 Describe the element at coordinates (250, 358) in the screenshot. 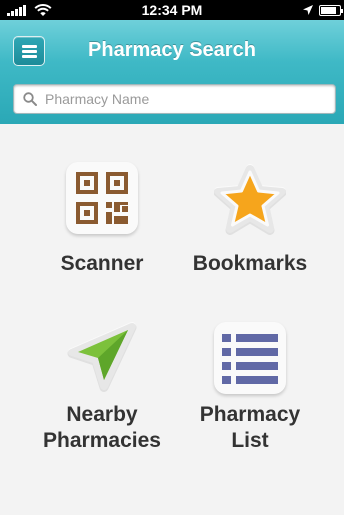

I see `list-icon` at that location.